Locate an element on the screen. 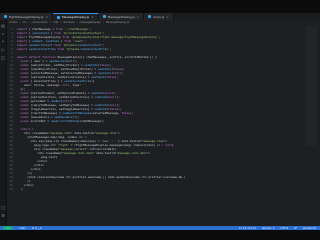 The width and height of the screenshot is (320, 240). minimap is located at coordinates (311, 86).